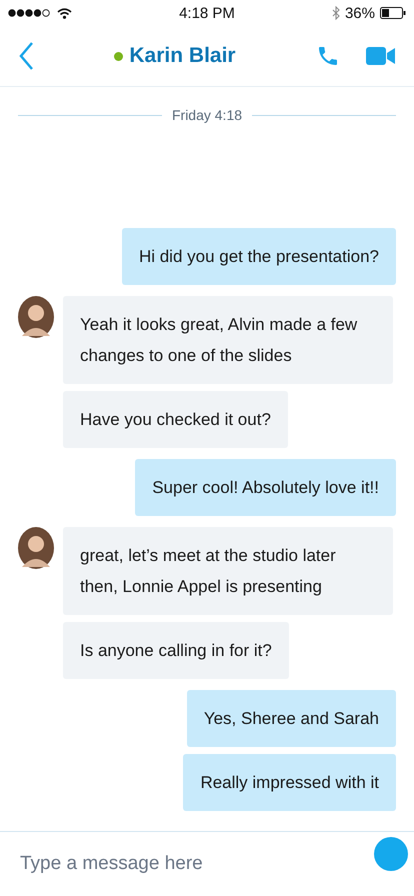 This screenshot has height=896, width=414. What do you see at coordinates (265, 487) in the screenshot?
I see `sent-message: Super cool! Absolutely love it!!` at bounding box center [265, 487].